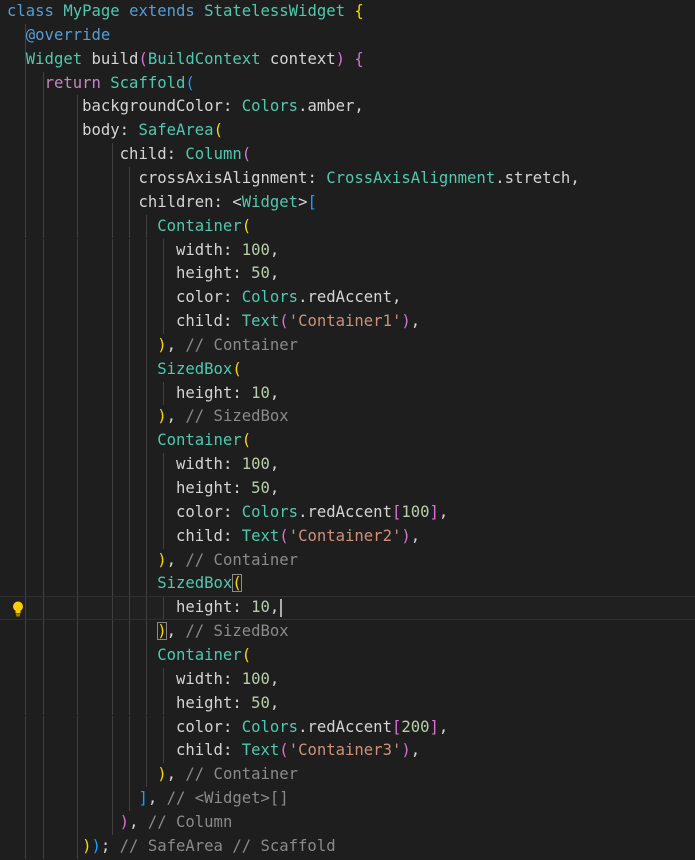  I want to click on code-line: )); // SafeArea // Scaffold, so click(347, 846).